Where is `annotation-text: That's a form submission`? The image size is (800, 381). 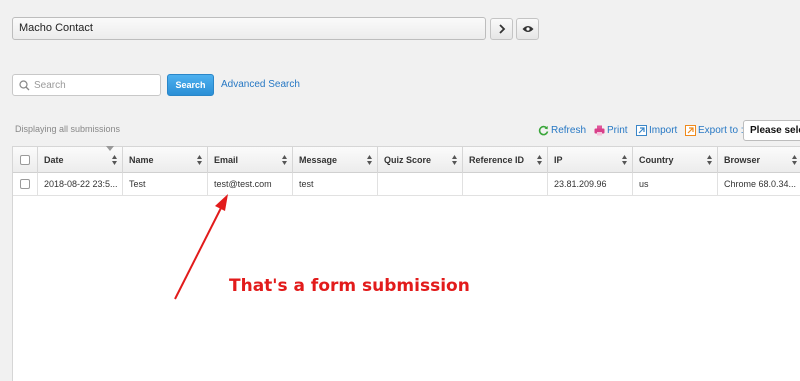 annotation-text: That's a form submission is located at coordinates (349, 286).